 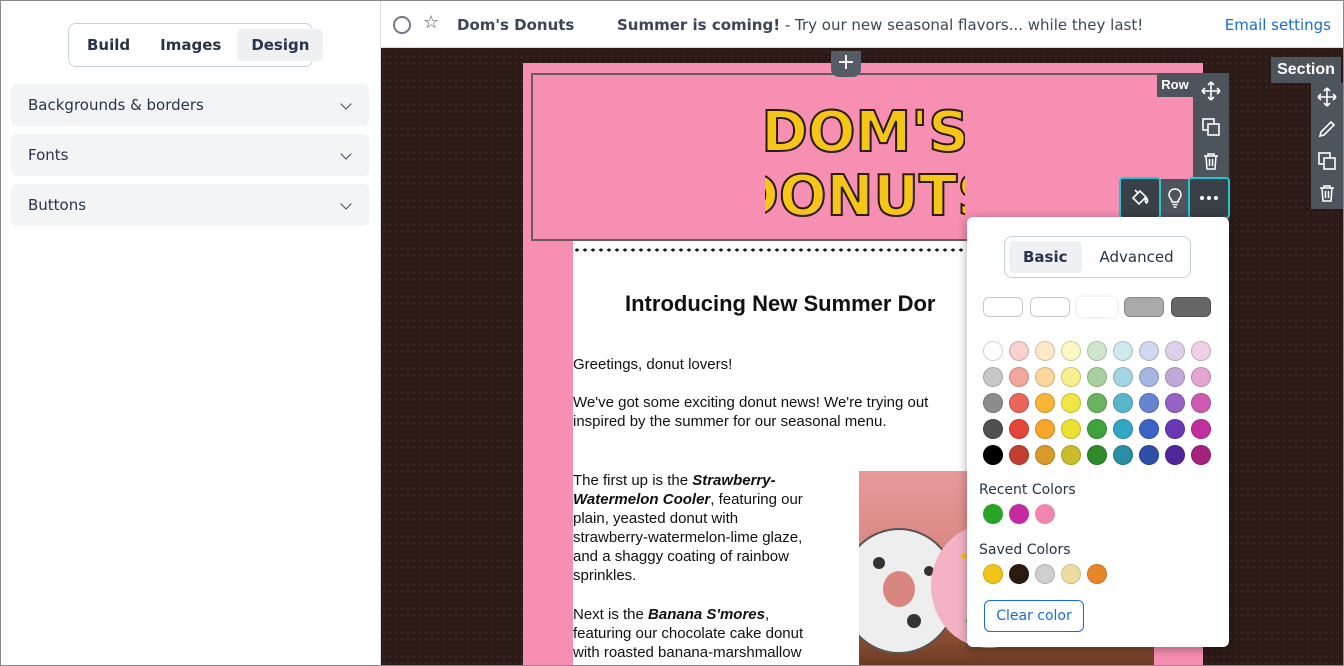 I want to click on paragraph-1-line-1: The first up is the Strawberry-, so click(x=713, y=480).